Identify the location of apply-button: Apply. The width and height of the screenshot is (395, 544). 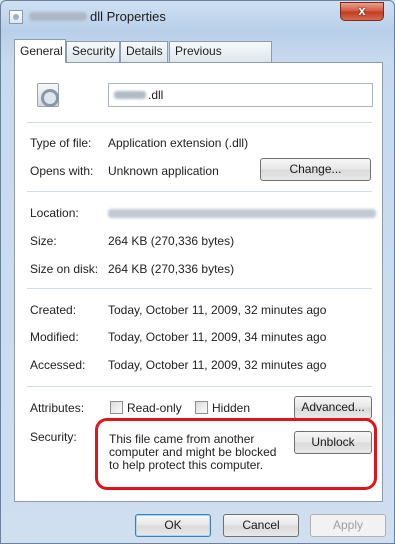
(348, 525).